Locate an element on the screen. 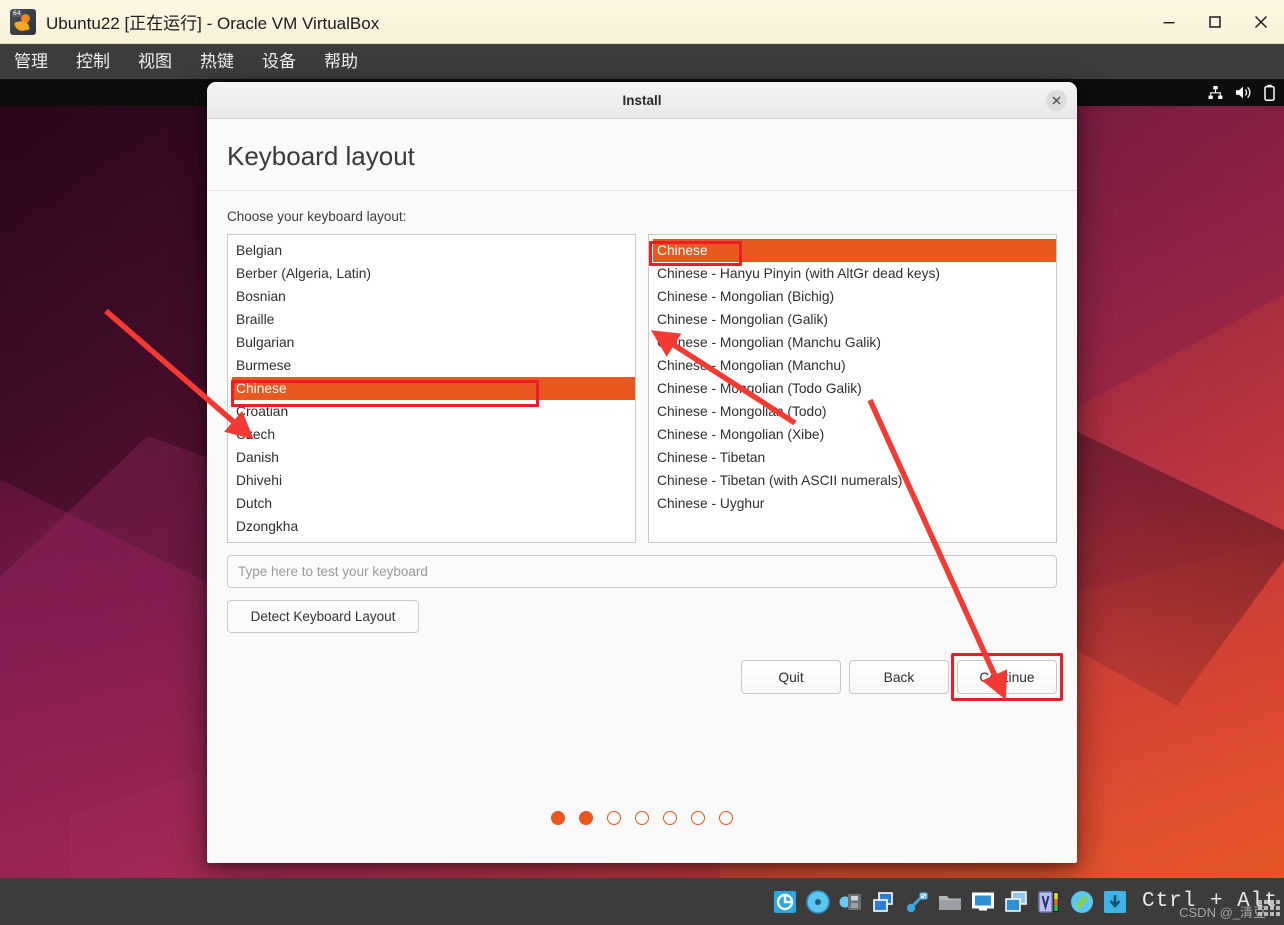  keyboard-layout-list-item: Berber (Algeria, Latin) is located at coordinates (431, 273).